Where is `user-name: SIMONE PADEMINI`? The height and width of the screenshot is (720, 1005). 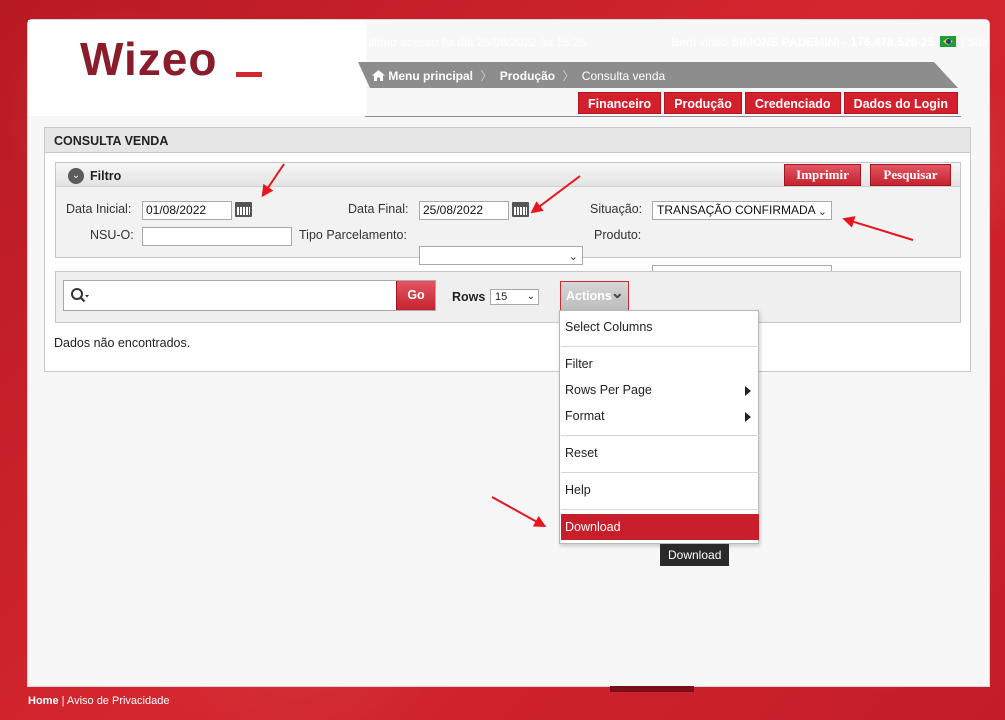 user-name: SIMONE PADEMINI is located at coordinates (785, 42).